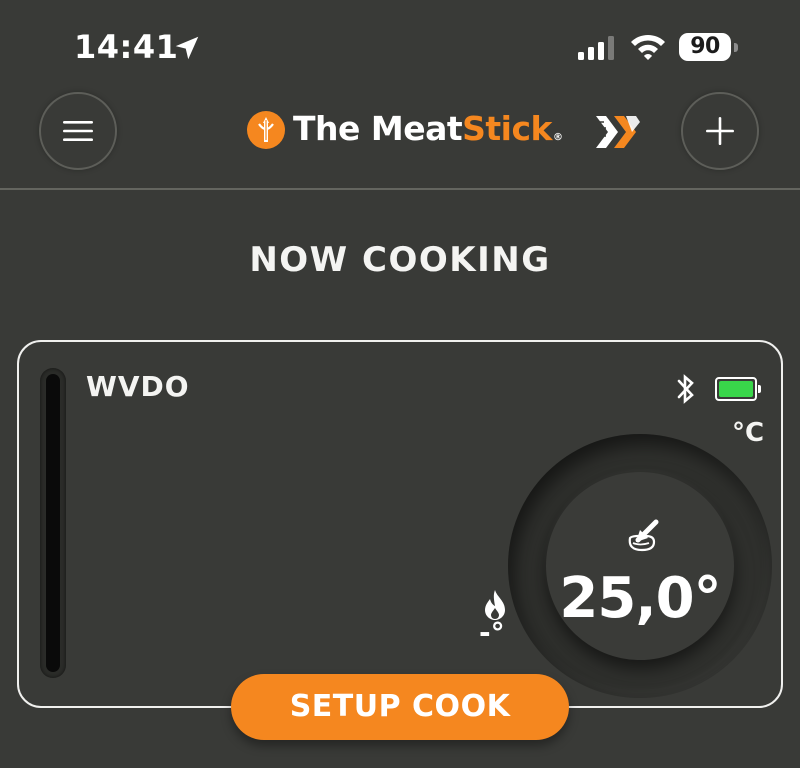  Describe the element at coordinates (648, 47) in the screenshot. I see `wifi-icon` at that location.